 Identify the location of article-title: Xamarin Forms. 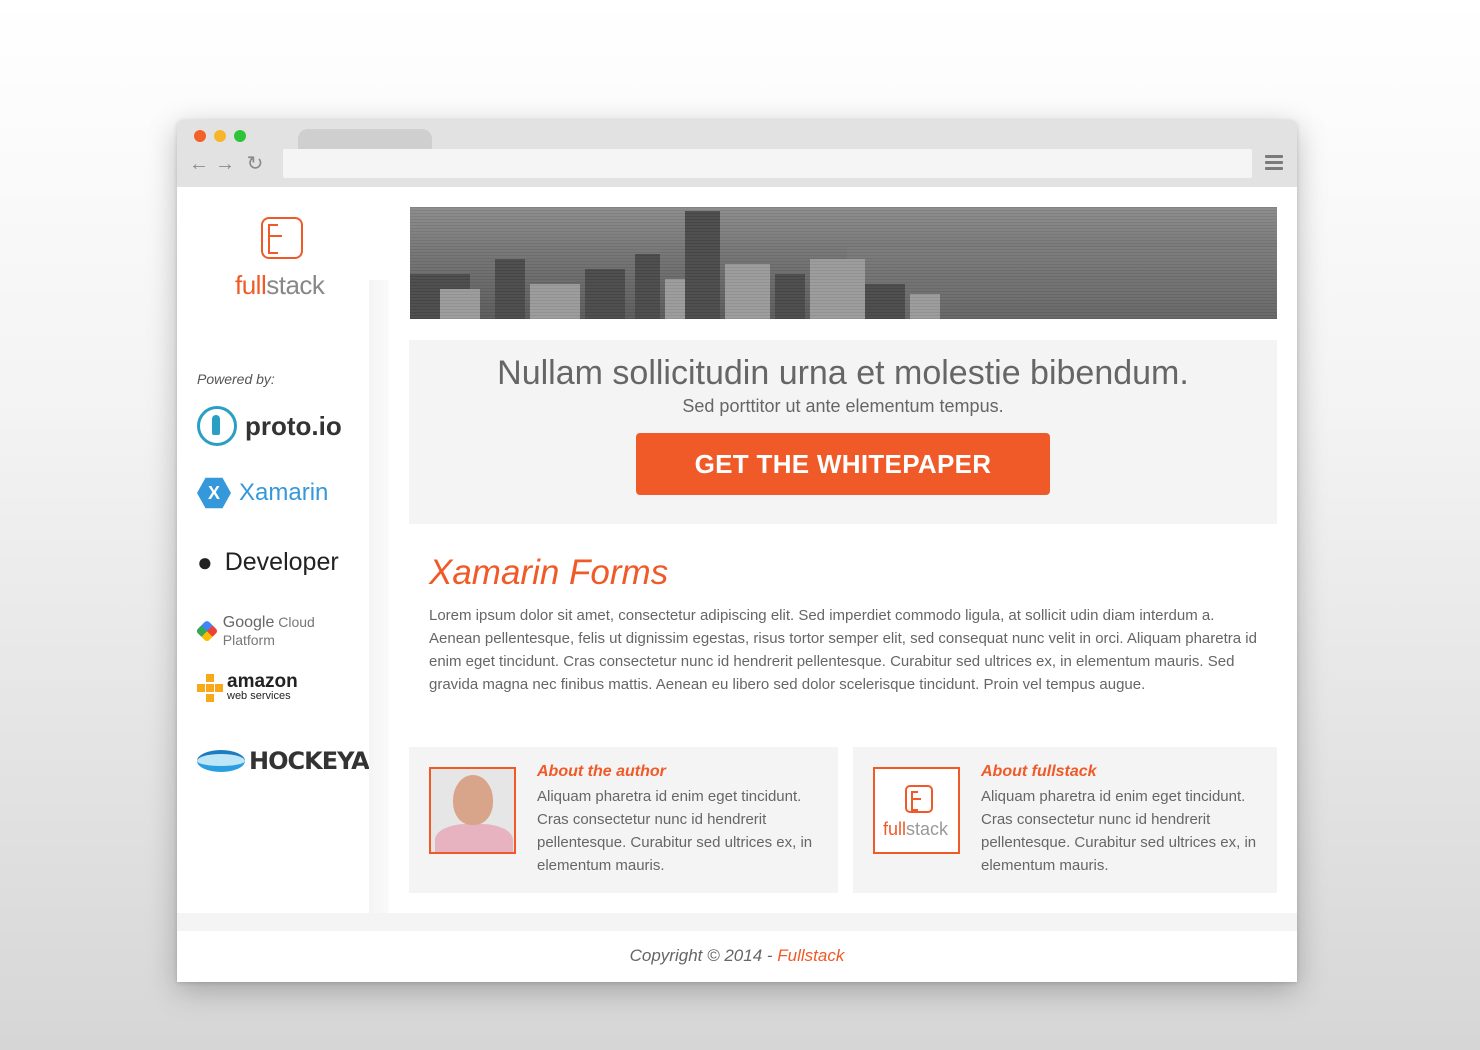
(549, 572).